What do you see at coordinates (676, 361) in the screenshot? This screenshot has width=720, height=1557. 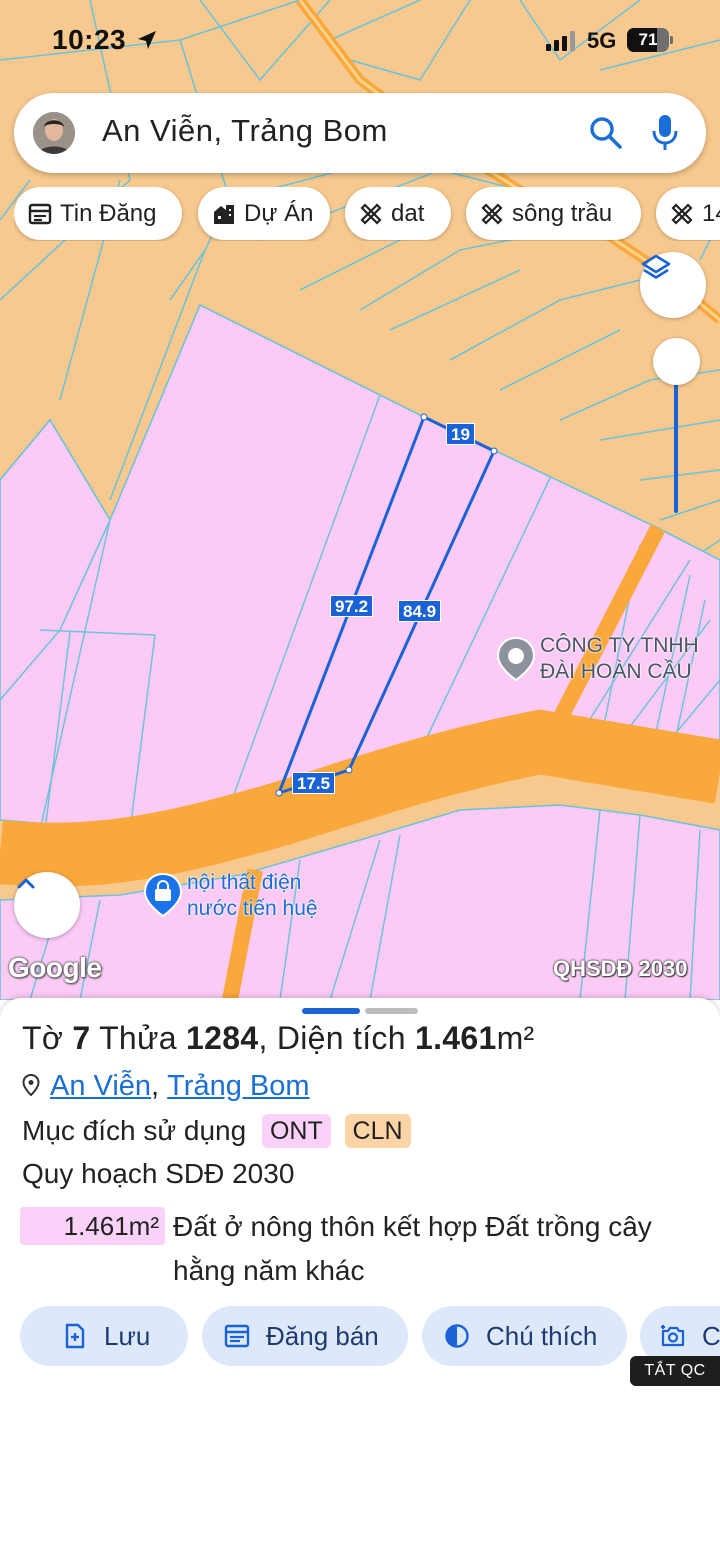 I see `opacity-slider-handle` at bounding box center [676, 361].